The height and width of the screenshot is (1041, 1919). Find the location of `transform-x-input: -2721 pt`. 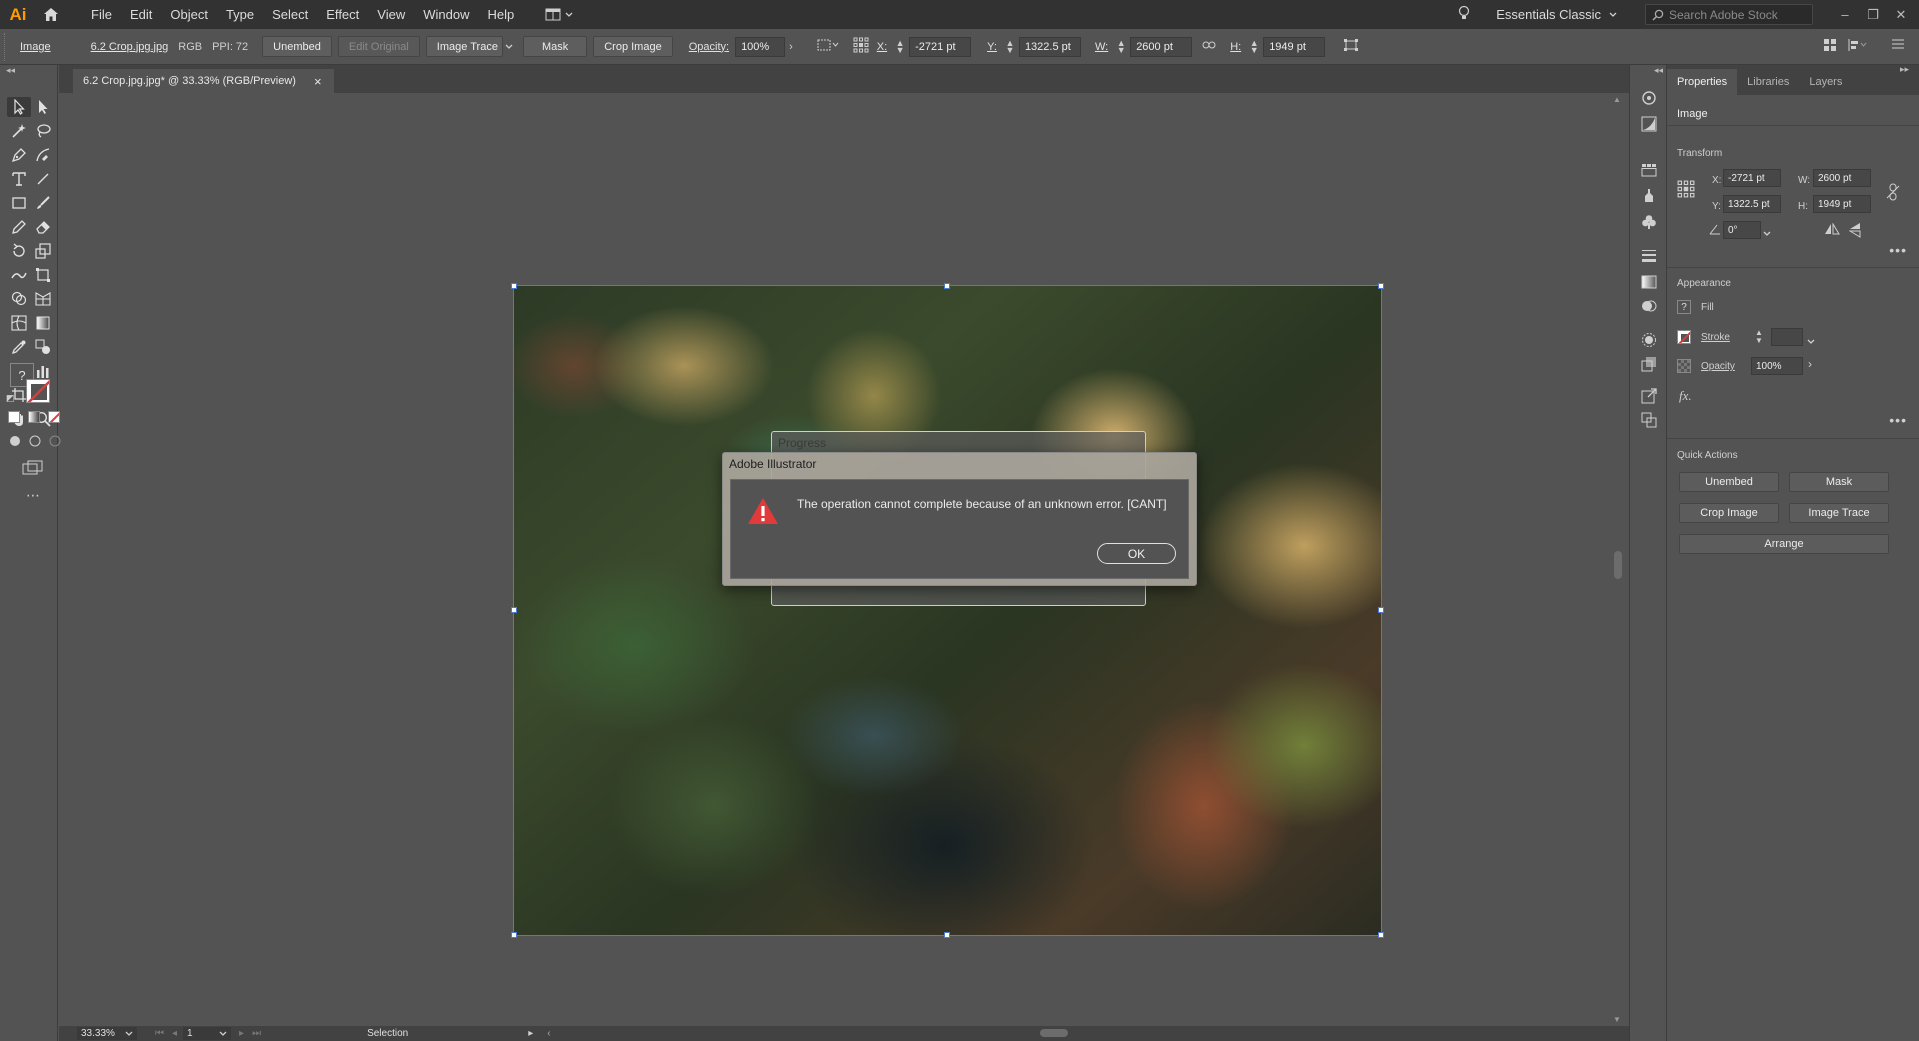

transform-x-input: -2721 pt is located at coordinates (1752, 178).